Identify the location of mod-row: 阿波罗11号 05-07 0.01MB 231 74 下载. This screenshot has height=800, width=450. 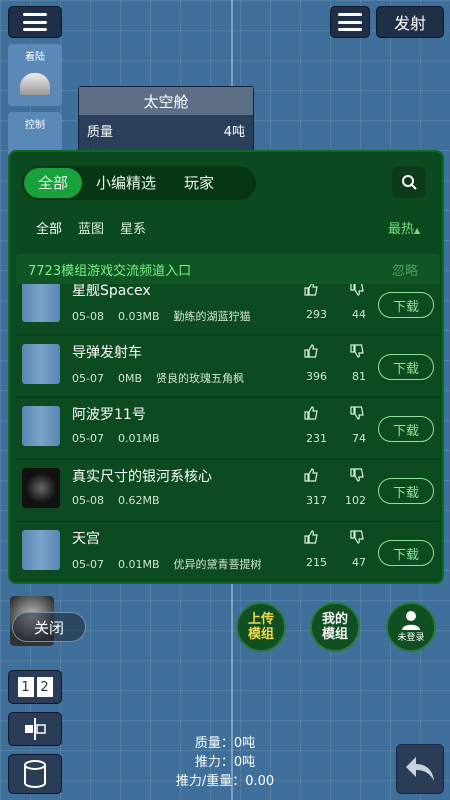
(228, 429).